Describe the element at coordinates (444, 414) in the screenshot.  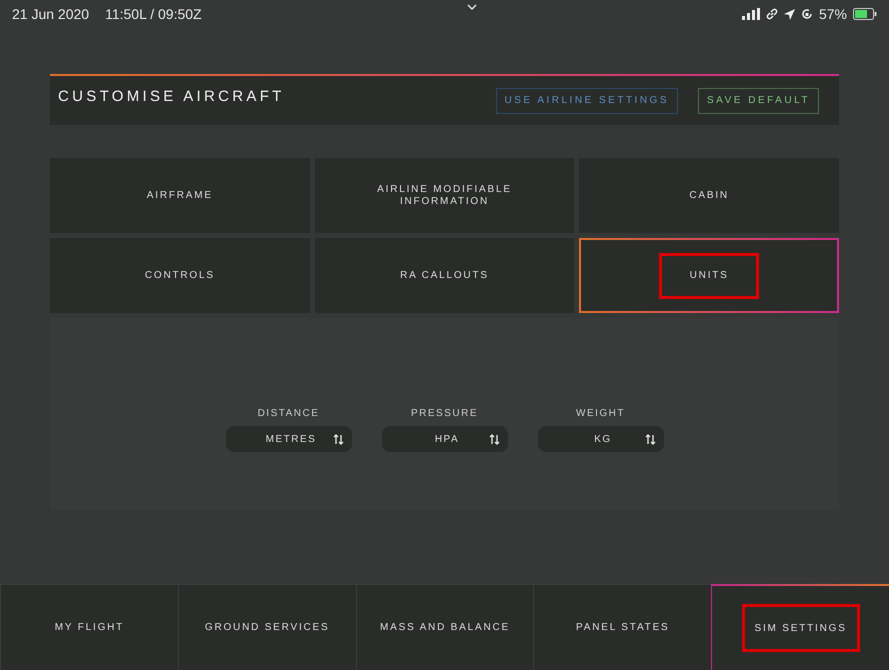
I see `unit-label: PRESSURE` at that location.